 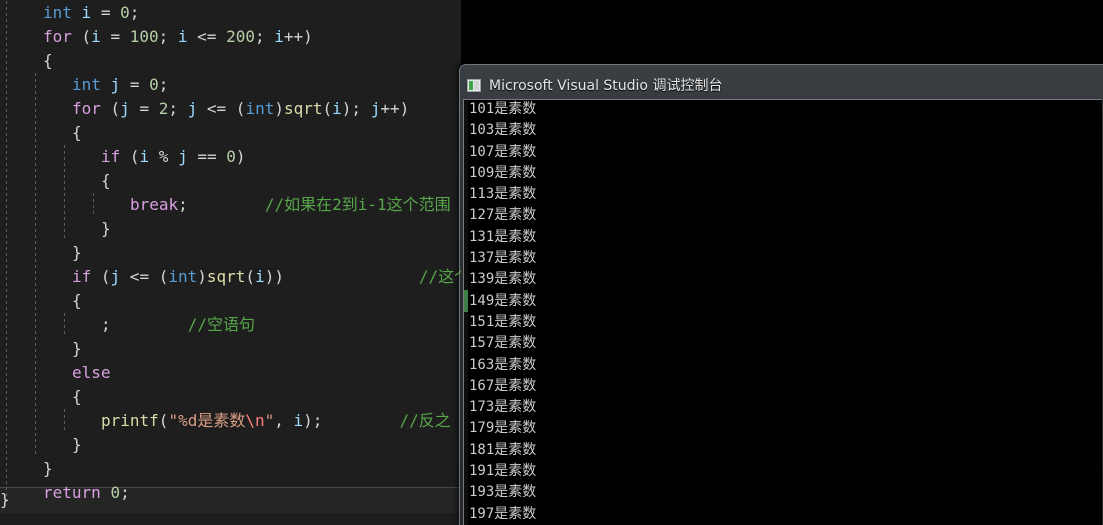 I want to click on console-scrollbar, so click(x=466, y=312).